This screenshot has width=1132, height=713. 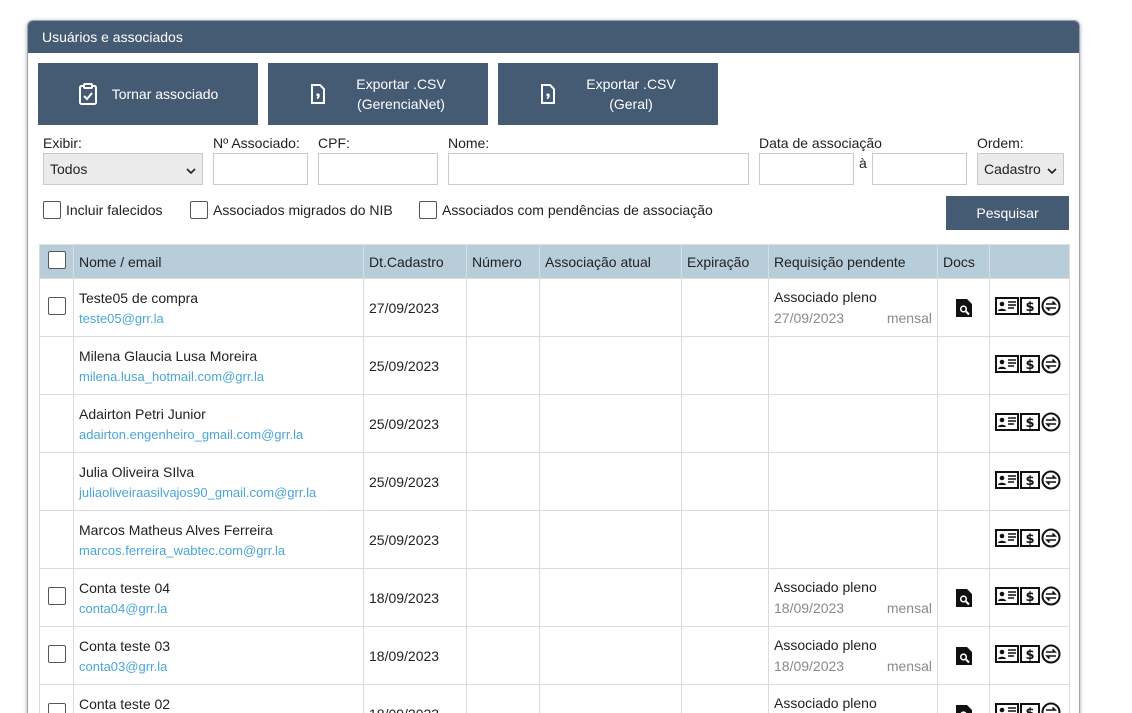 What do you see at coordinates (218, 307) in the screenshot?
I see `name-email-cell: Teste05 de compra teste05@grr.la` at bounding box center [218, 307].